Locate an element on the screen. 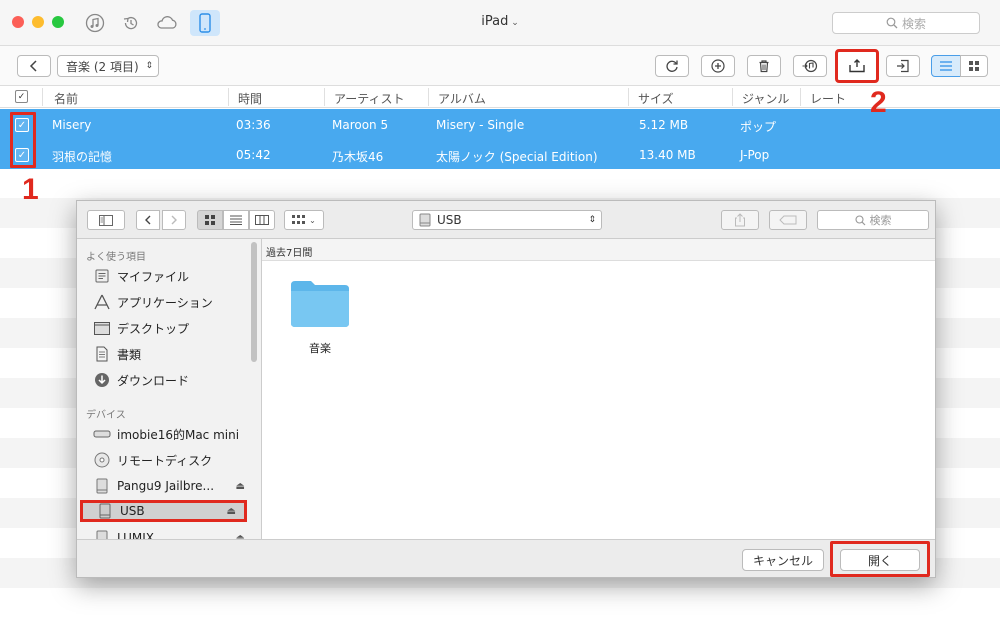 Image resolution: width=1000 pixels, height=620 pixels. column-header-artist: アーティスト is located at coordinates (369, 98).